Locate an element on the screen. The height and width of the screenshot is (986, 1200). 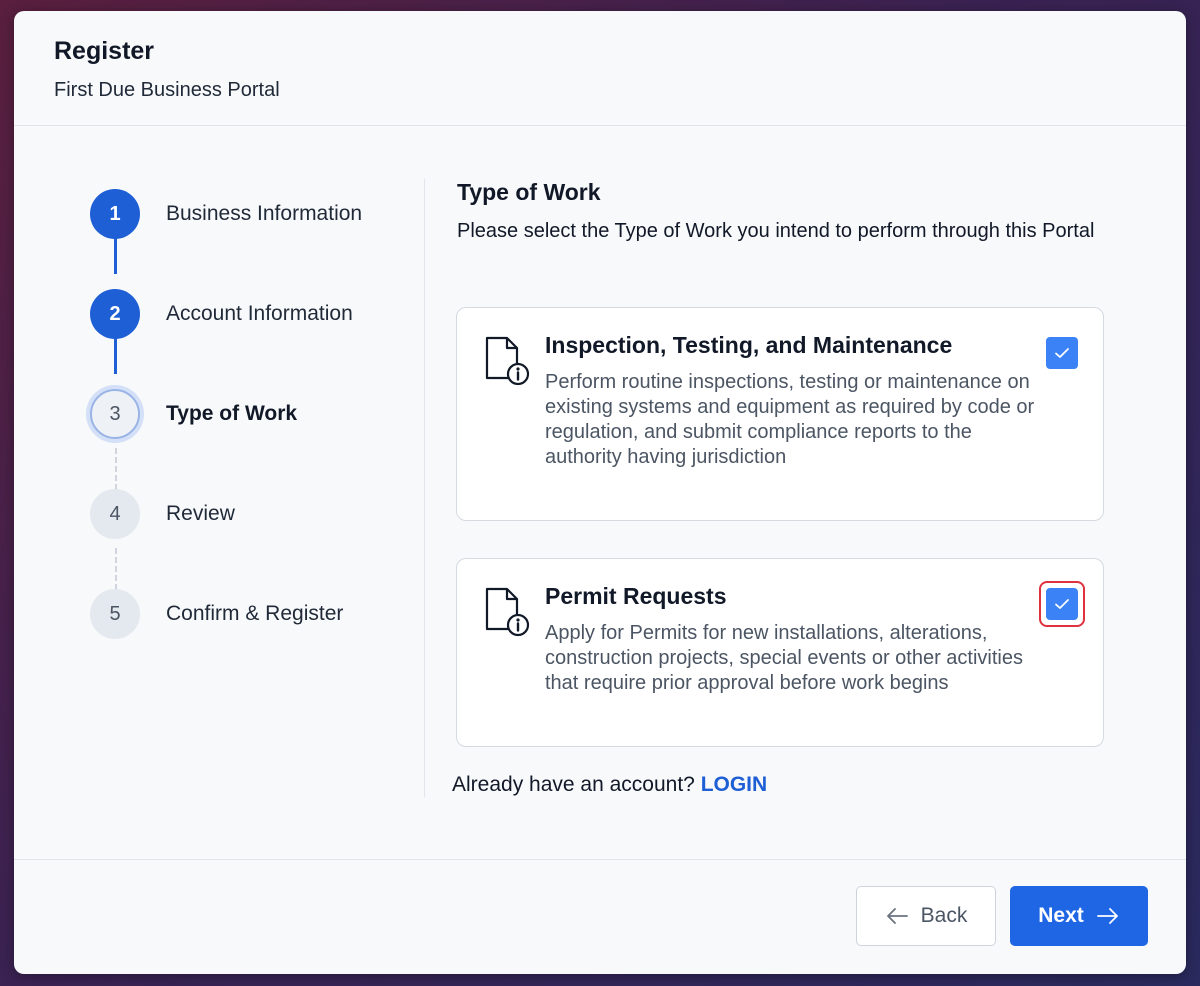
step-review: 4 Review is located at coordinates (255, 515).